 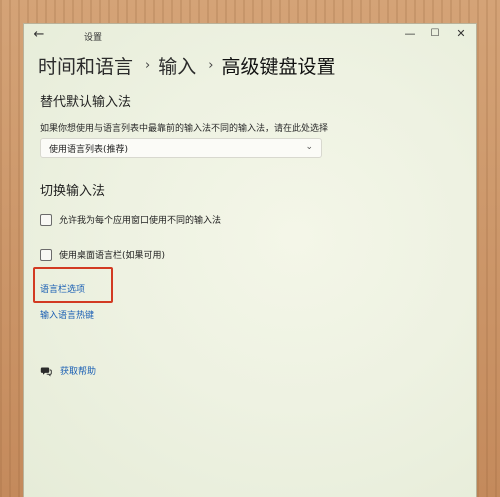 What do you see at coordinates (177, 65) in the screenshot?
I see `breadcrumb-input: 输入` at bounding box center [177, 65].